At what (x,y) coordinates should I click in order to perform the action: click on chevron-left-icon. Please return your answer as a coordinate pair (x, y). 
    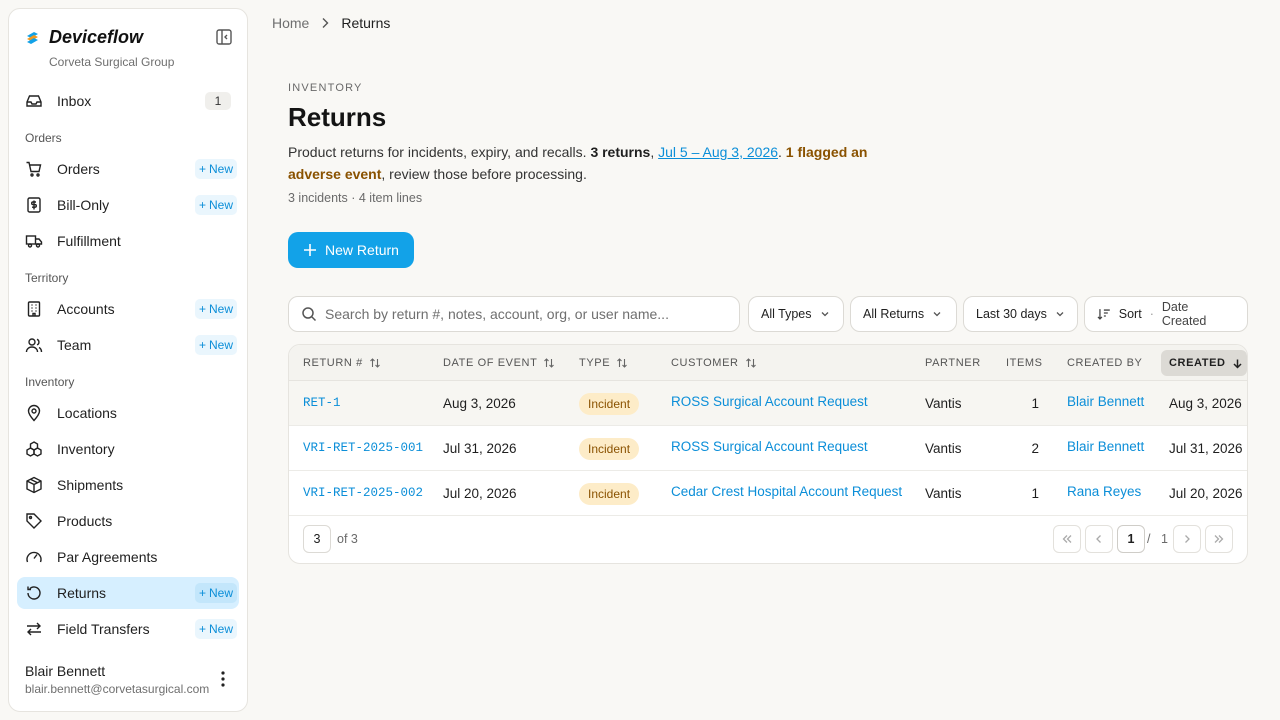
    Looking at the image, I should click on (1098, 539).